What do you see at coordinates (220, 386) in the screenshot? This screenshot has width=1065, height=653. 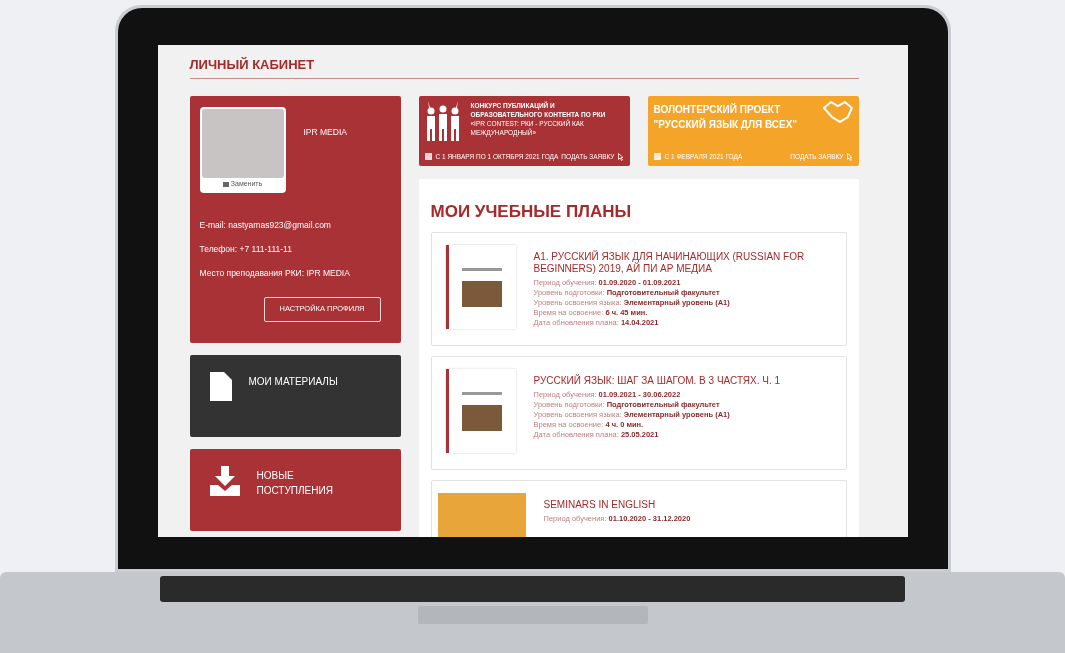 I see `document-icon` at bounding box center [220, 386].